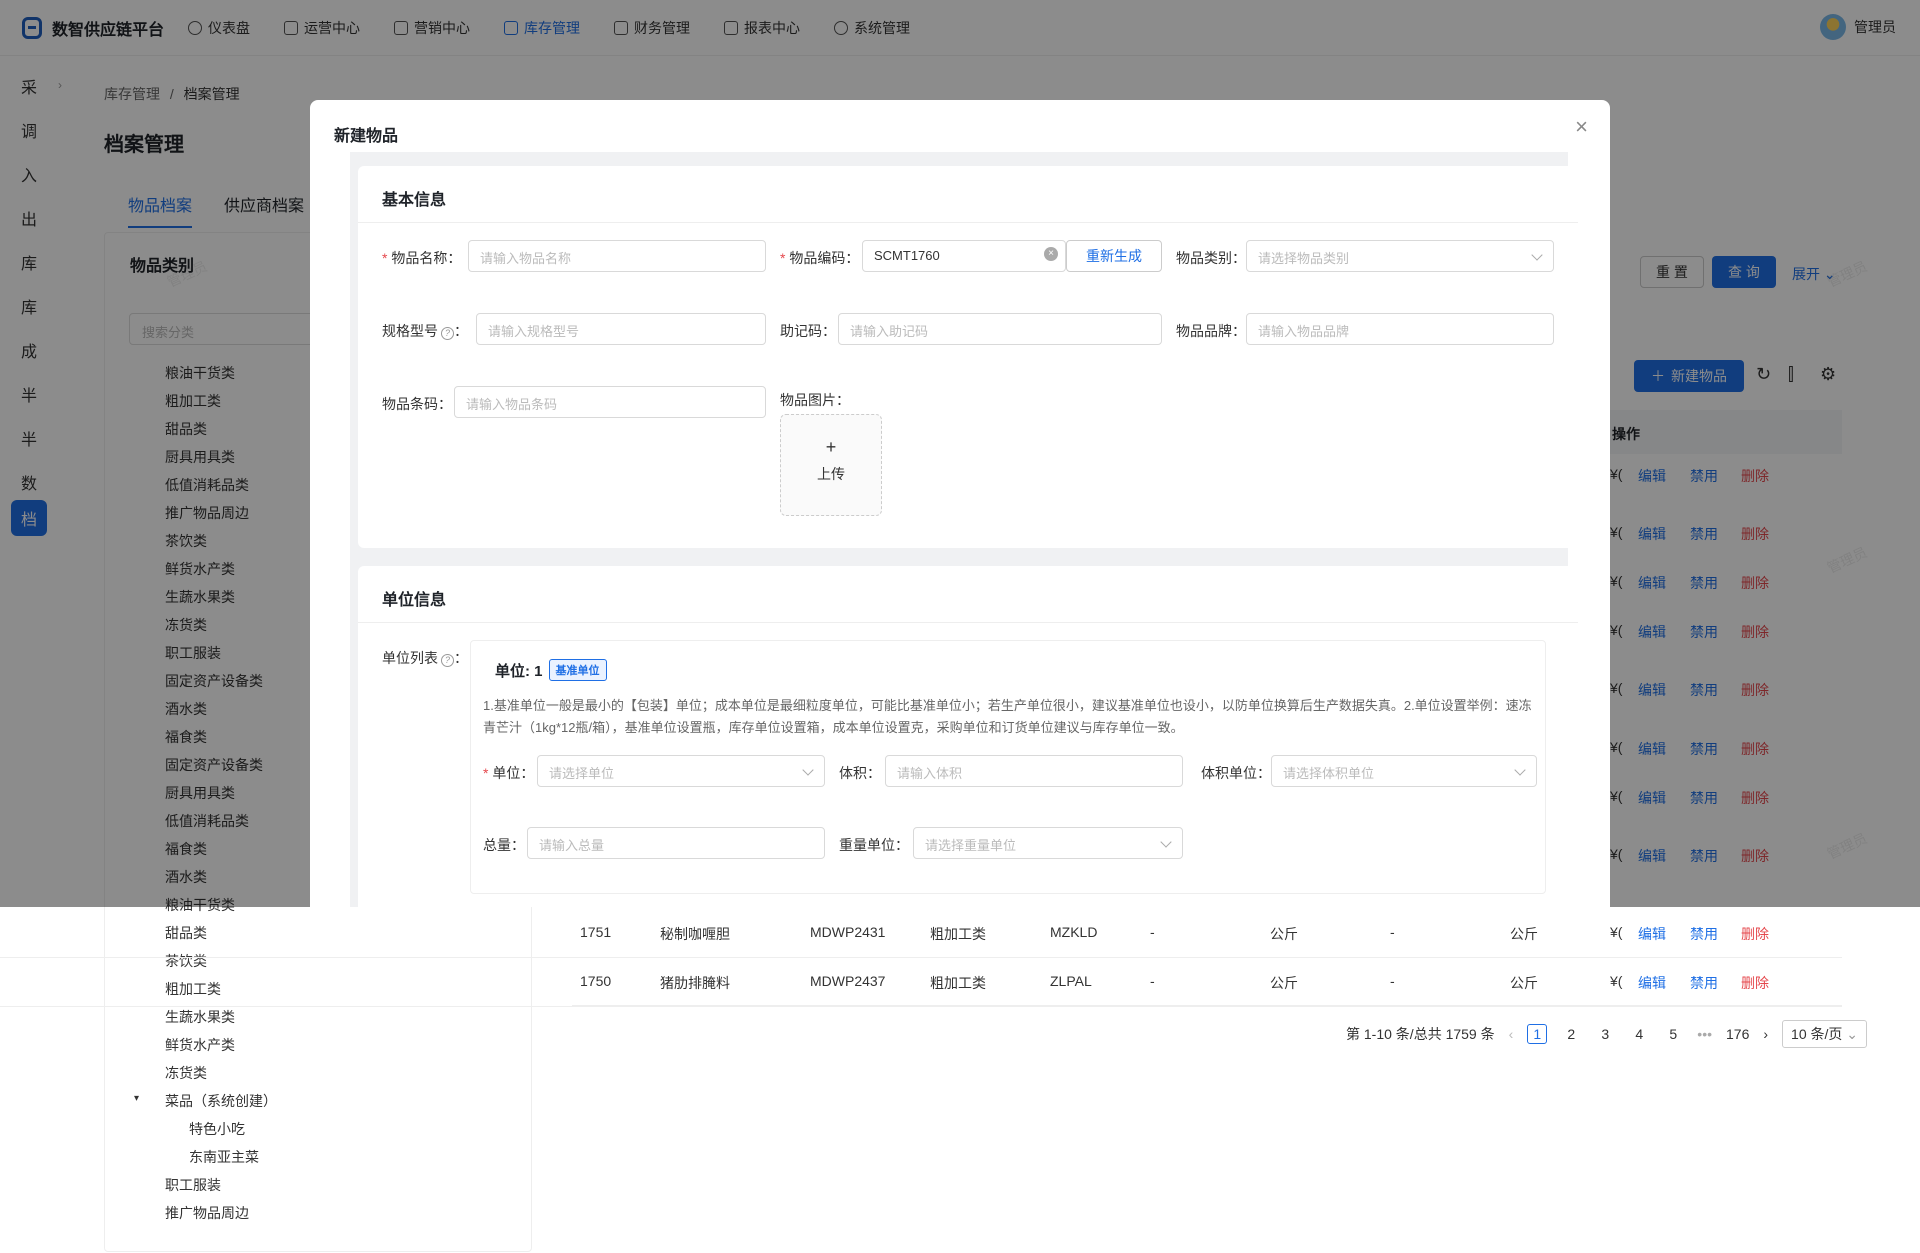 The height and width of the screenshot is (1253, 1920). I want to click on table-row: 1751 秘制咖喱胆 MDWP2431 粗加工类 MZKLD - 公斤 - 公斤 ¥( 编辑 禁用 删除, so click(921, 934).